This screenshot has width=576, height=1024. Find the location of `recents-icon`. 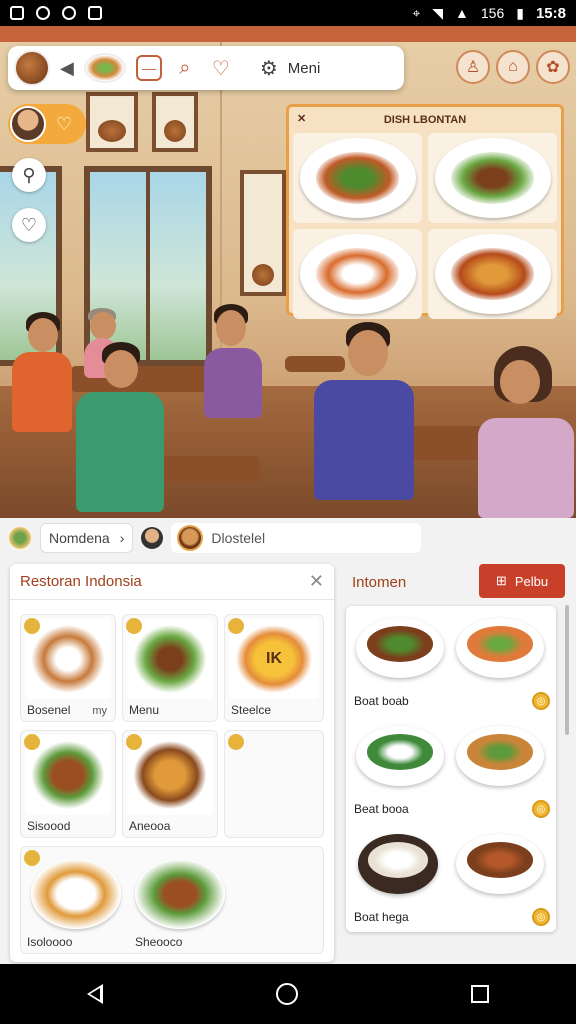

recents-icon is located at coordinates (480, 994).